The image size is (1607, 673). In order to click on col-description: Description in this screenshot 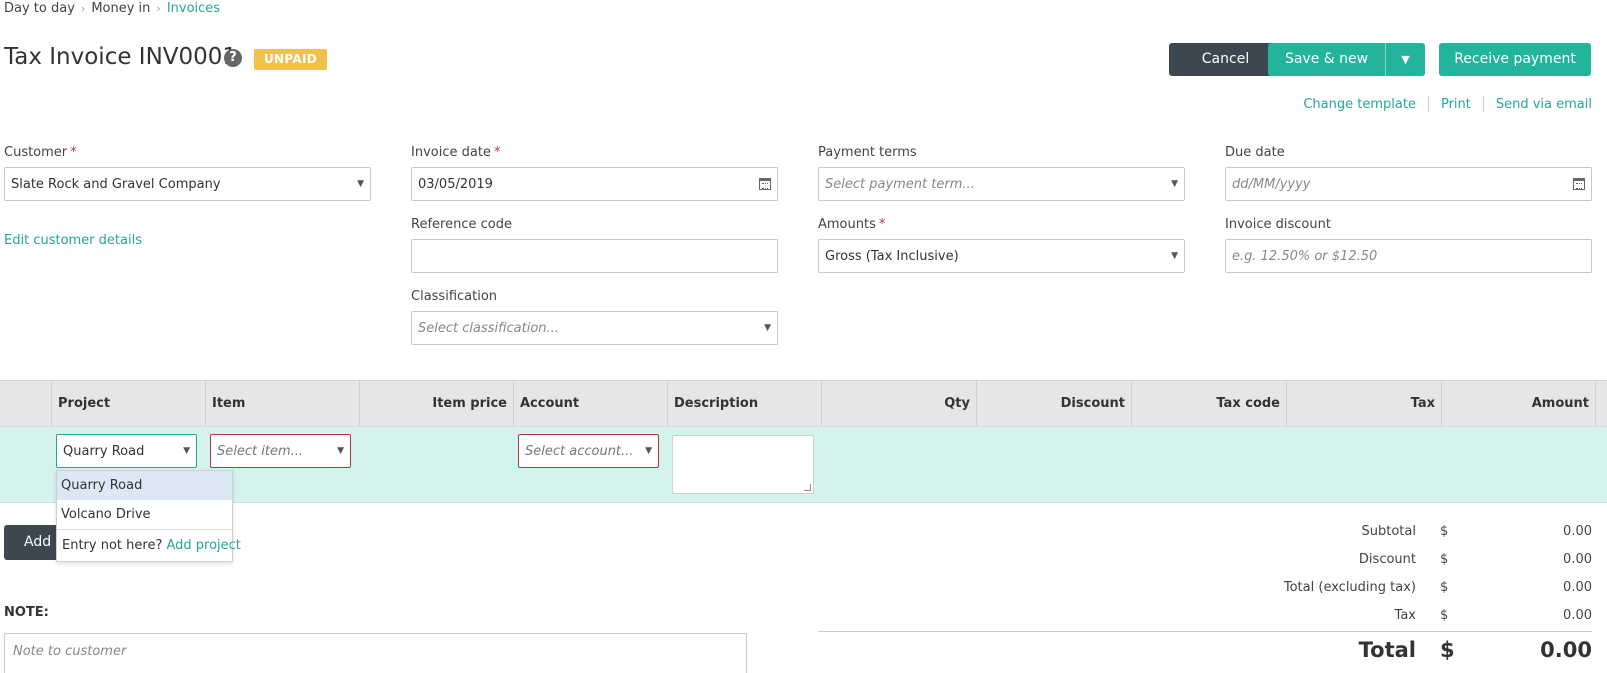, I will do `click(744, 403)`.